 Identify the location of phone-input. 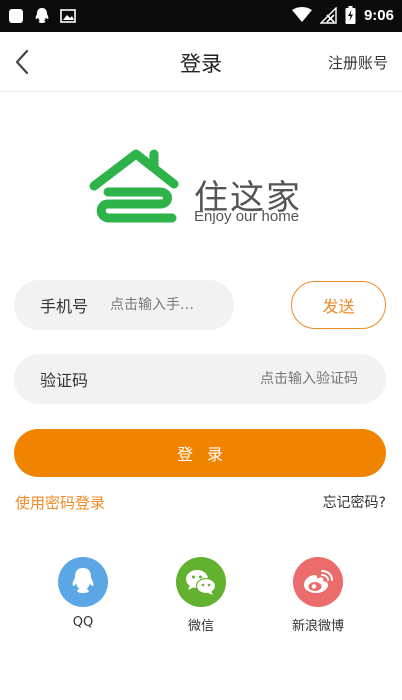
(158, 305).